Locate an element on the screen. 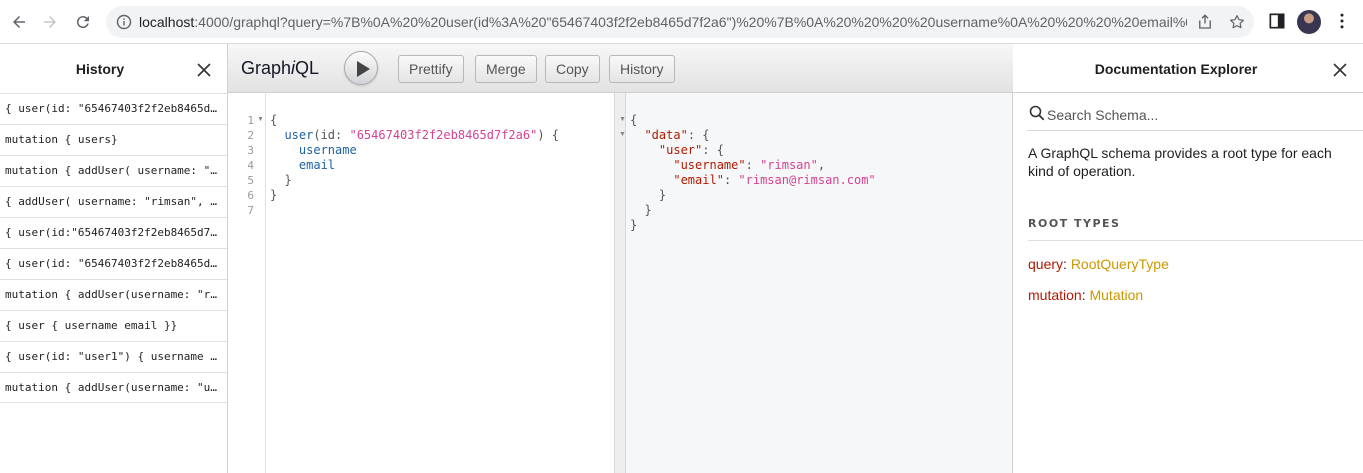 The width and height of the screenshot is (1363, 473). execute-query-button is located at coordinates (361, 68).